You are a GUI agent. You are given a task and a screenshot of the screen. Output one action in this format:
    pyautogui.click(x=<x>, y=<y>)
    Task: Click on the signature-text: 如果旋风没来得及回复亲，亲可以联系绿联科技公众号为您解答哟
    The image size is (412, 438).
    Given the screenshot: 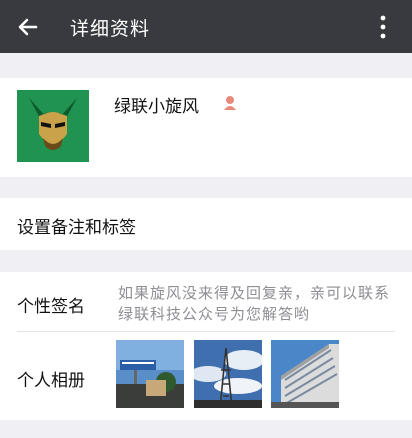 What is the action you would take?
    pyautogui.click(x=254, y=303)
    